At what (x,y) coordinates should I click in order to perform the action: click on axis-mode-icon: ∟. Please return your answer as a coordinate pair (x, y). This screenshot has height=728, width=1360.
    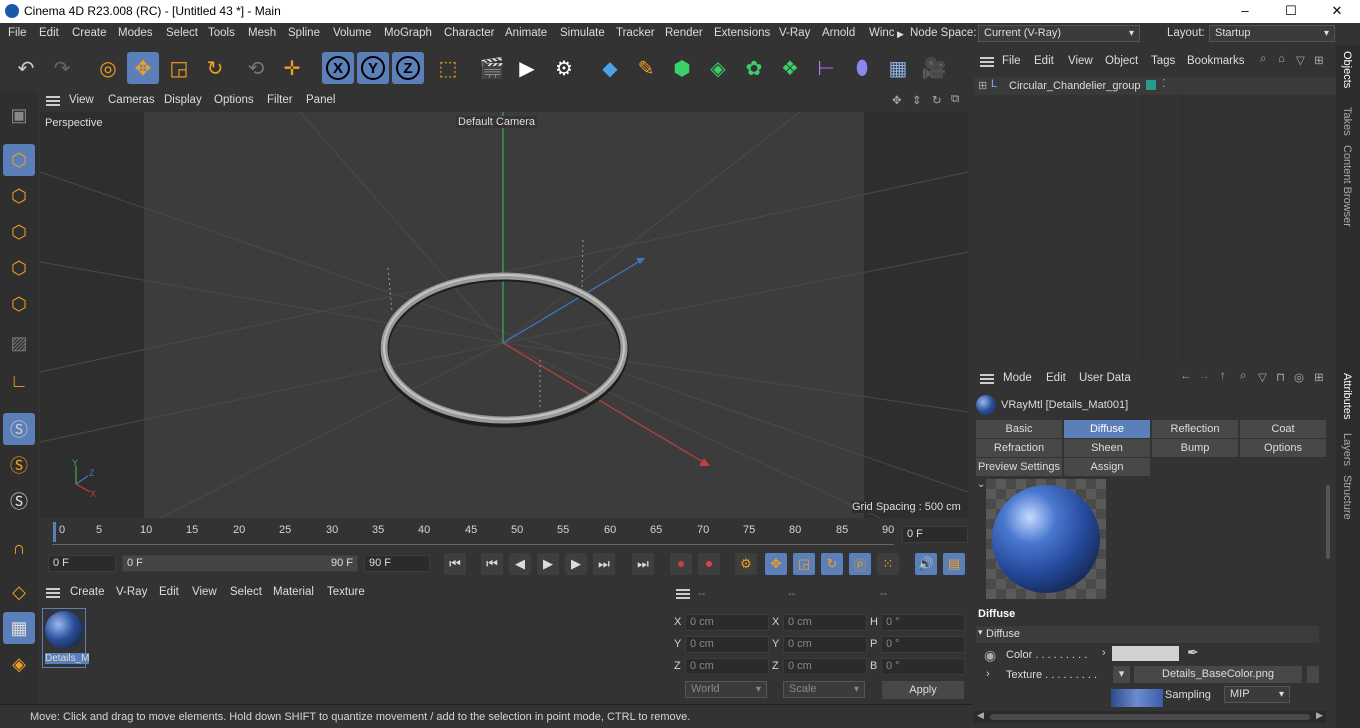
    Looking at the image, I should click on (19, 381).